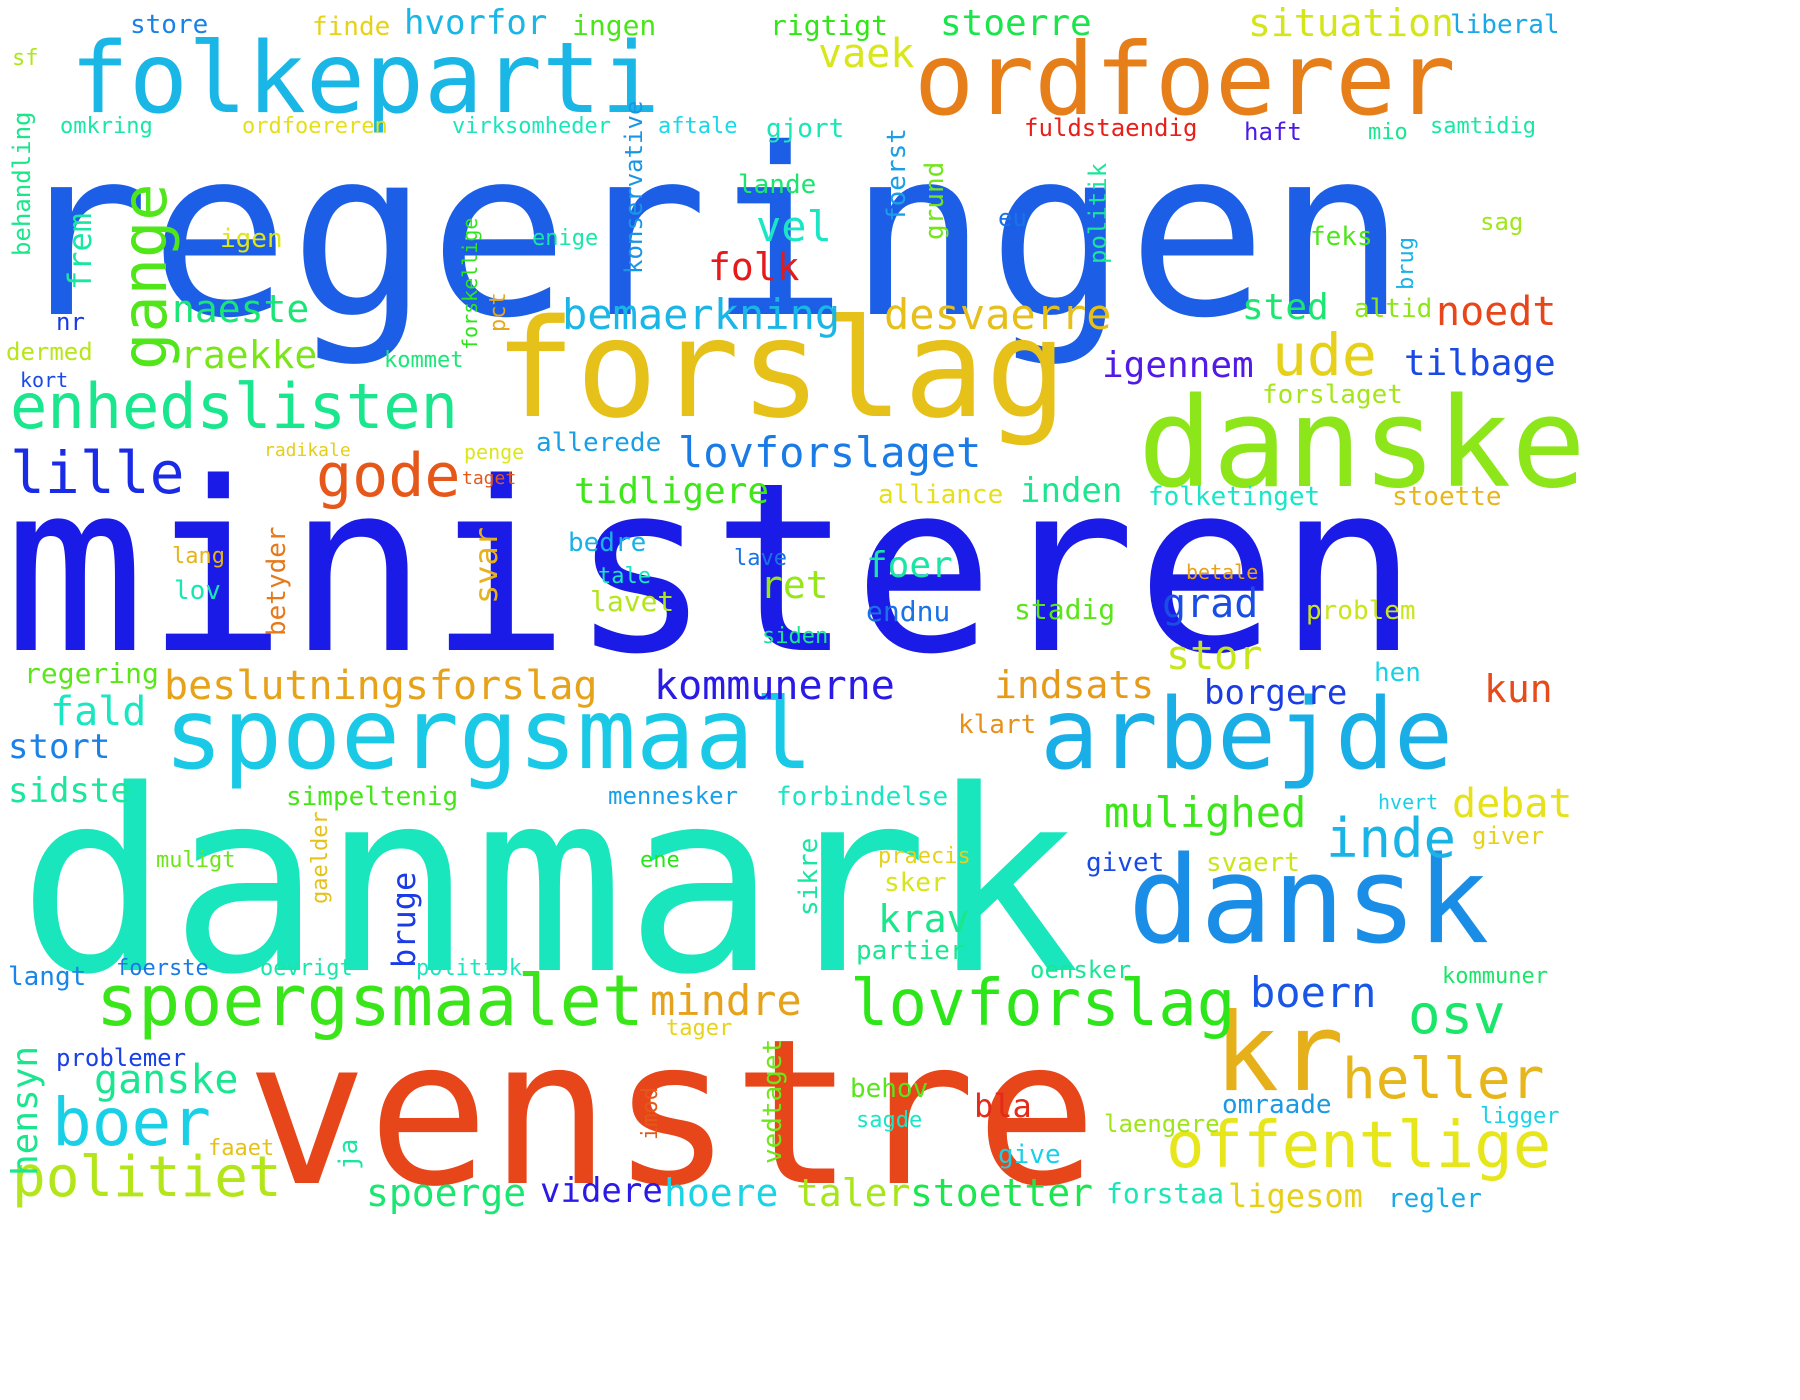  I want to click on word-ordfoereren: ordfoereren, so click(315, 126).